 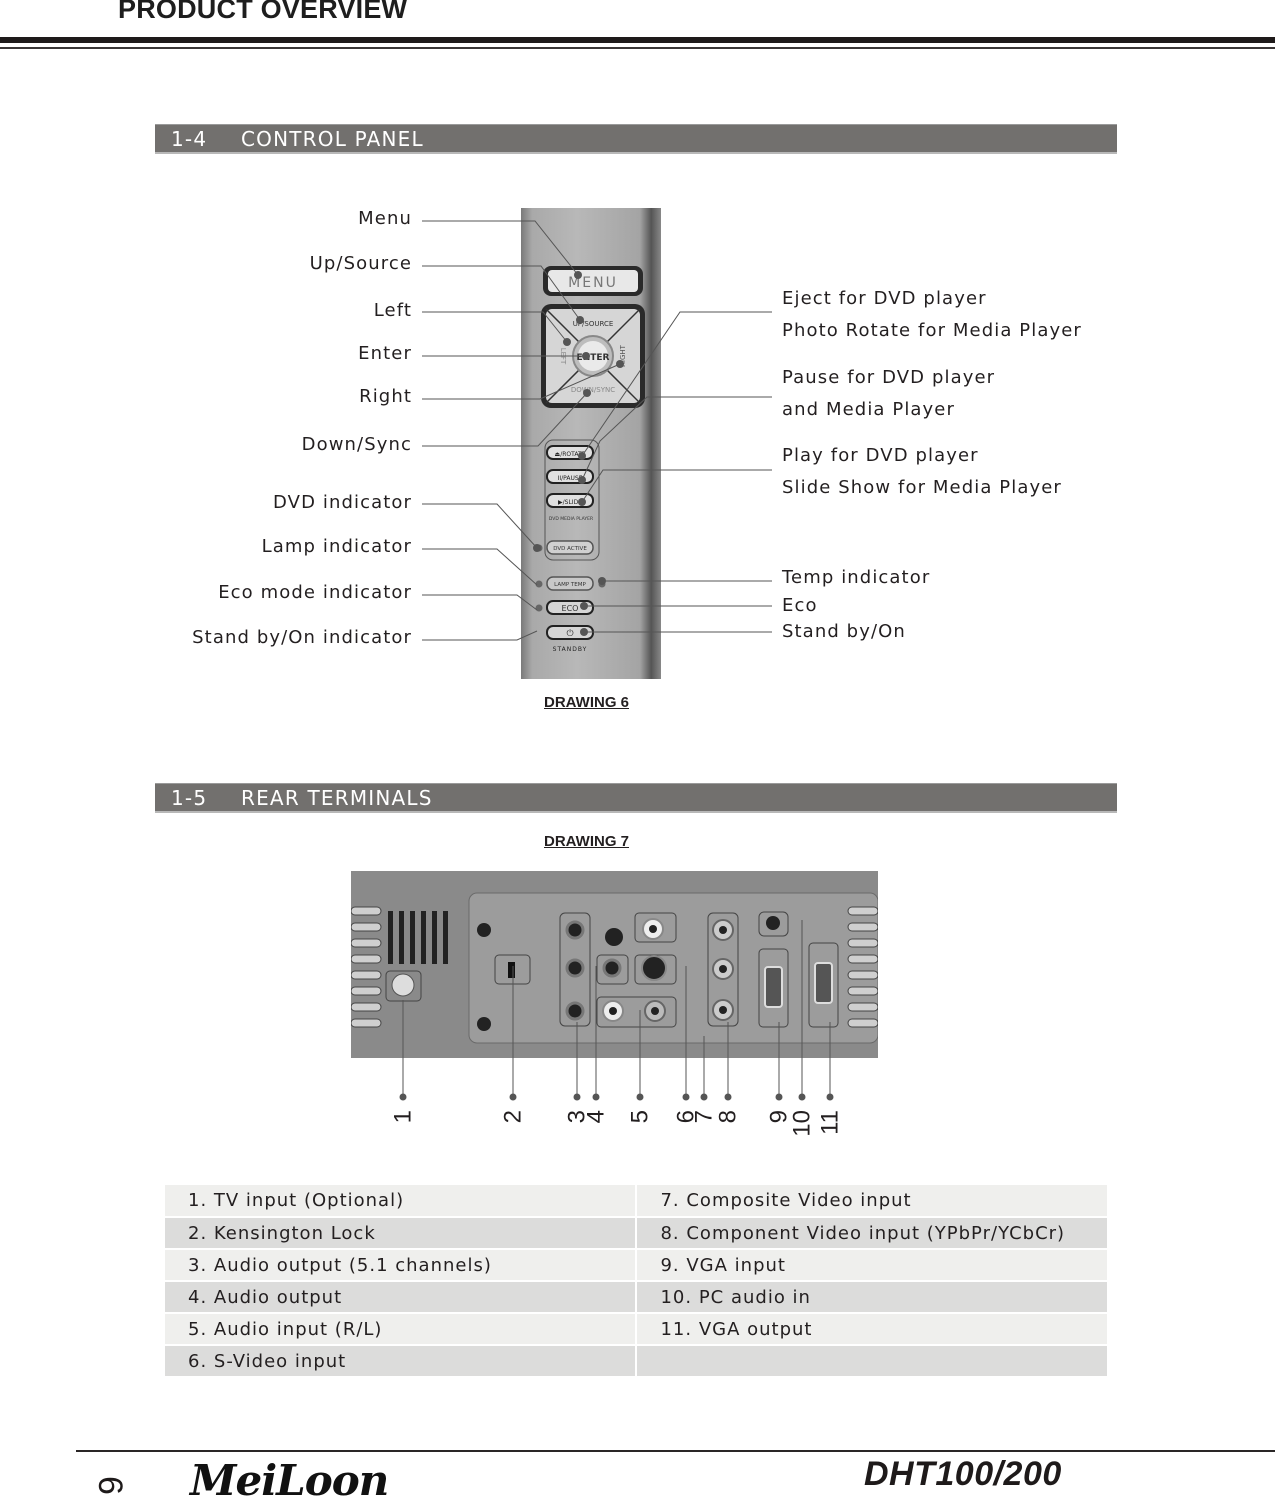 I want to click on legend-row: 6. S-Video input, so click(x=637, y=1361).